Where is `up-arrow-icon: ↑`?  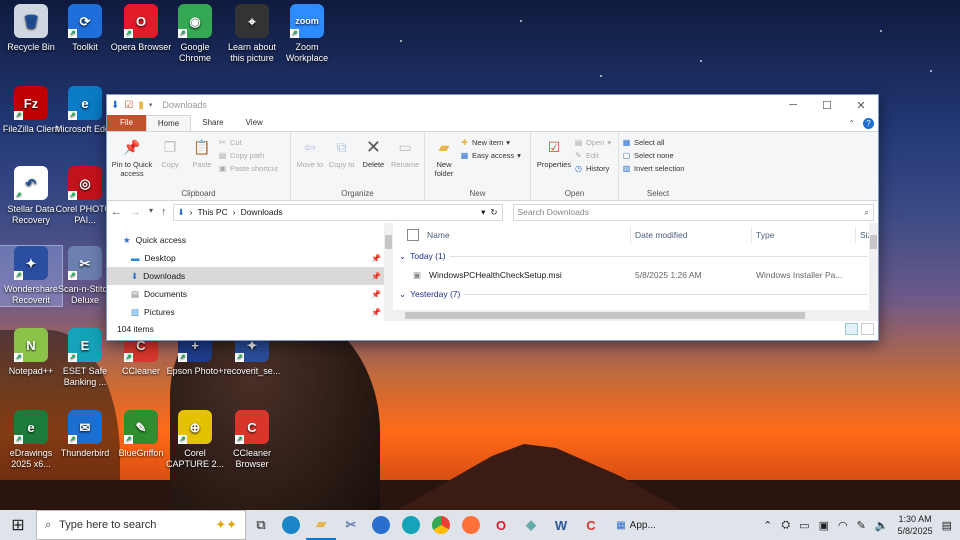 up-arrow-icon: ↑ is located at coordinates (164, 212).